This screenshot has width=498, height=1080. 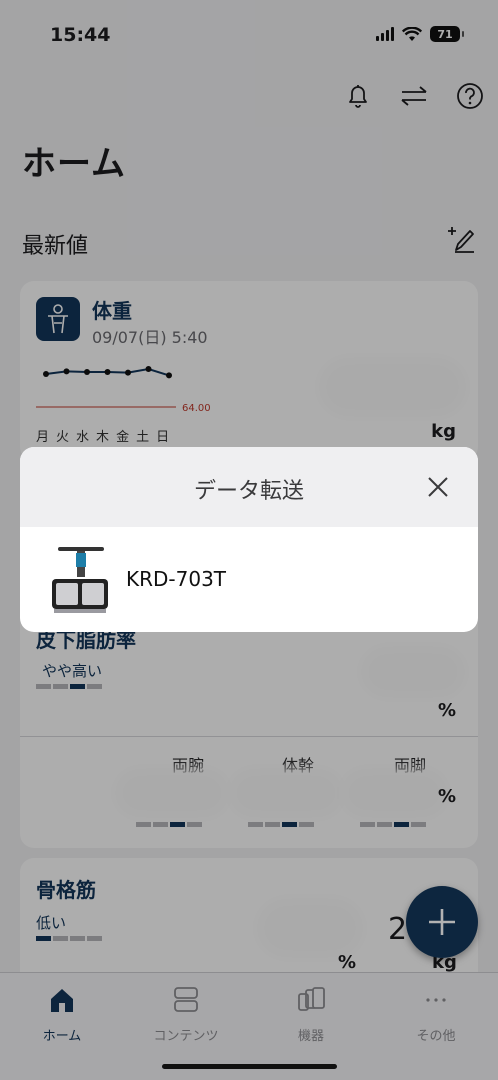 What do you see at coordinates (438, 487) in the screenshot?
I see `close-icon` at bounding box center [438, 487].